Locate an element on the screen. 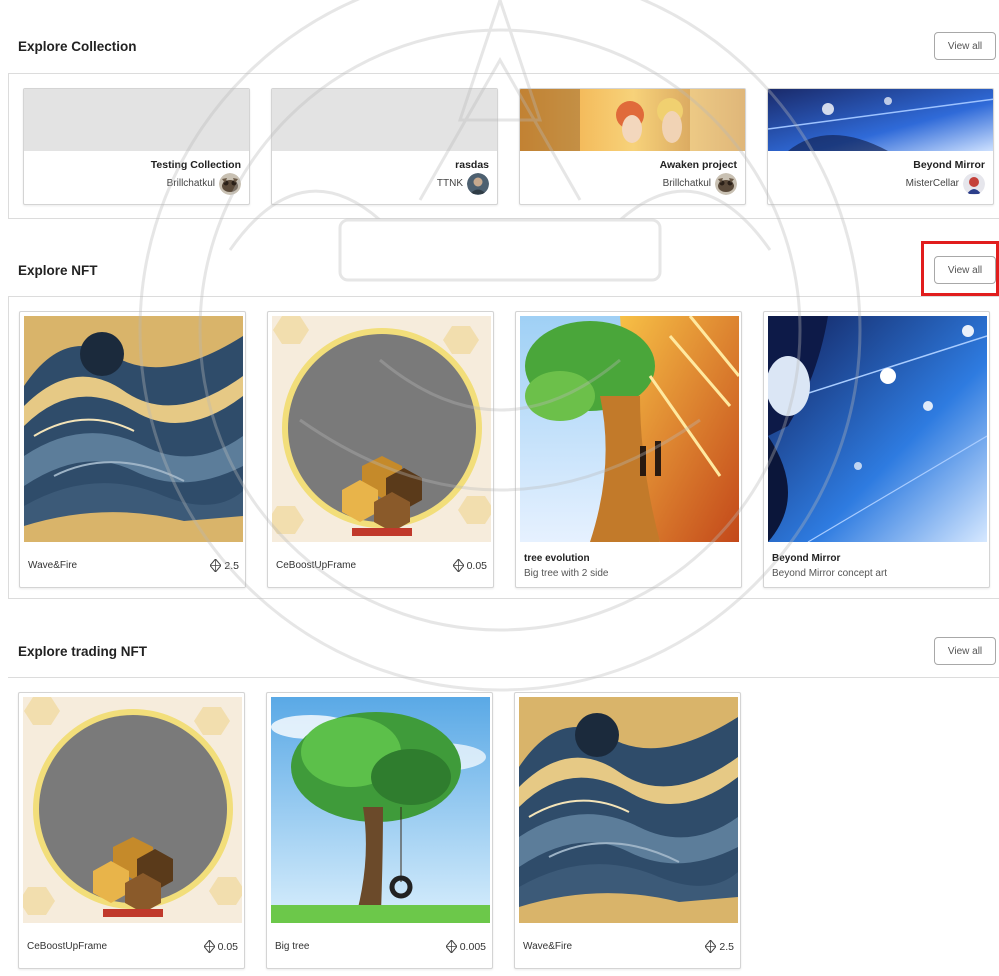  collection-owner: MisterCellar is located at coordinates (932, 183).